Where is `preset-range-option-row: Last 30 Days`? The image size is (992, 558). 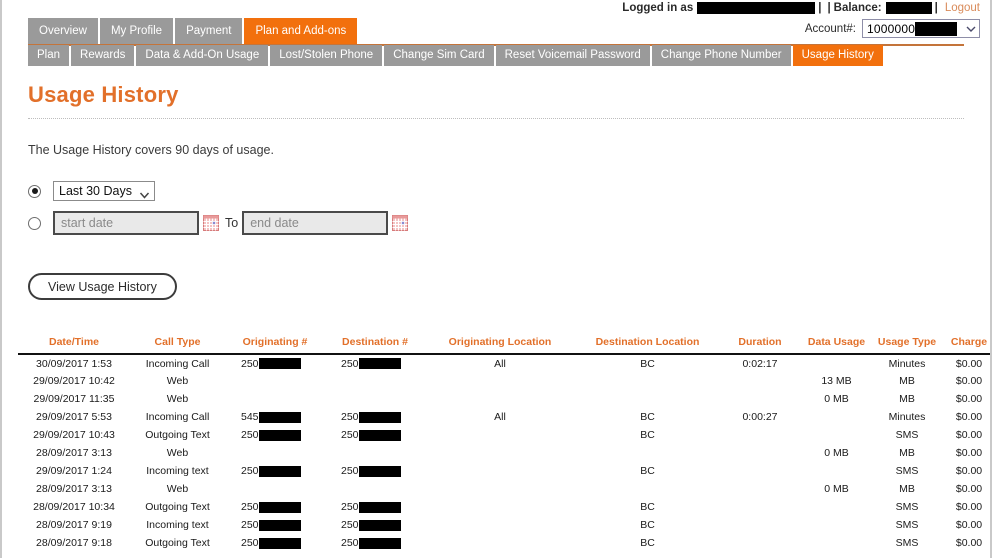
preset-range-option-row: Last 30 Days is located at coordinates (496, 191).